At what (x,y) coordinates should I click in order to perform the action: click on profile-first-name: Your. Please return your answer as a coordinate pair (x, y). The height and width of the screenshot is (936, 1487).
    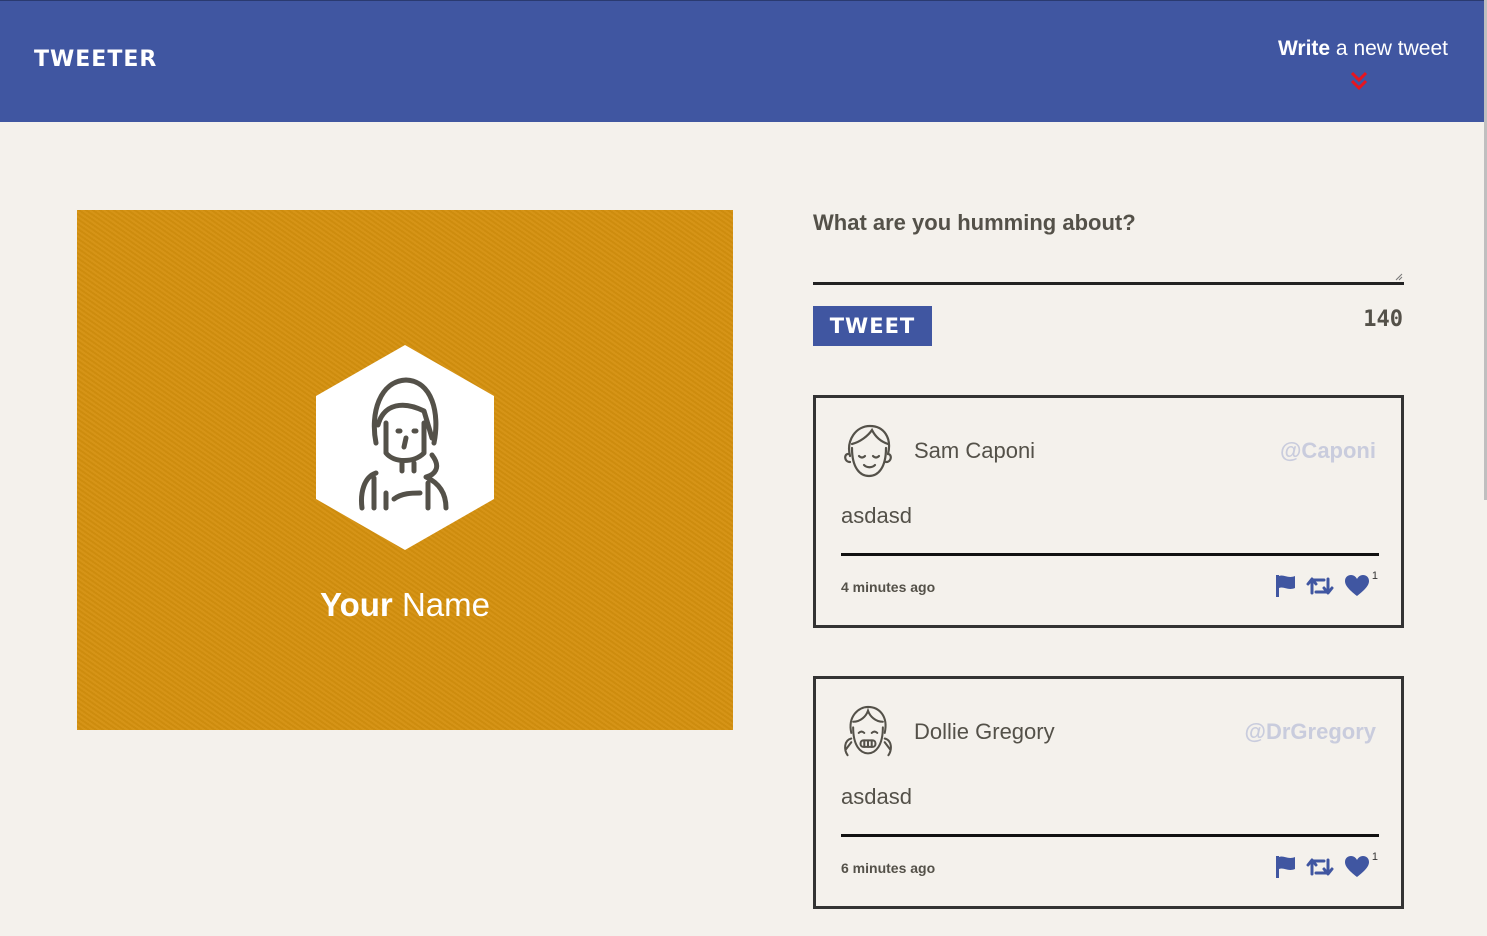
    Looking at the image, I should click on (356, 604).